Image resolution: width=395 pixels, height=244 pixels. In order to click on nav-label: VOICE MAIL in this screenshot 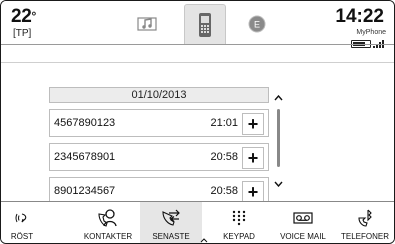, I will do `click(303, 236)`.